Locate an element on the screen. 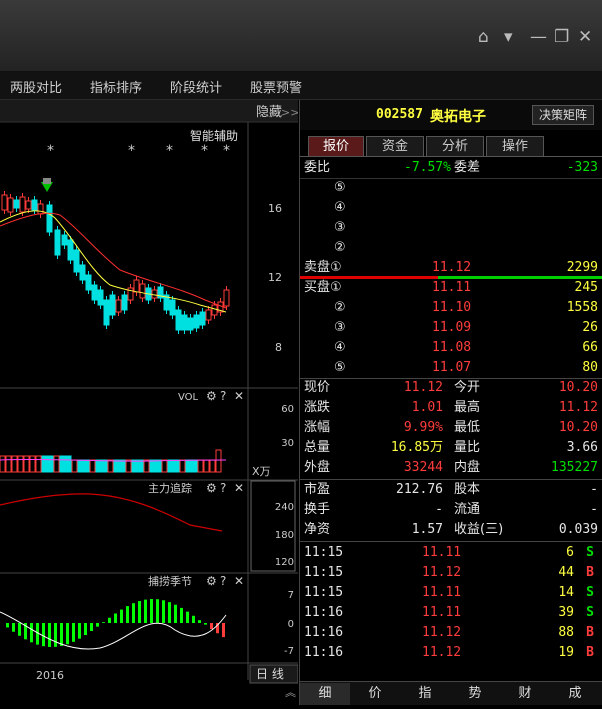  bottom-tab: 价 is located at coordinates (375, 694).